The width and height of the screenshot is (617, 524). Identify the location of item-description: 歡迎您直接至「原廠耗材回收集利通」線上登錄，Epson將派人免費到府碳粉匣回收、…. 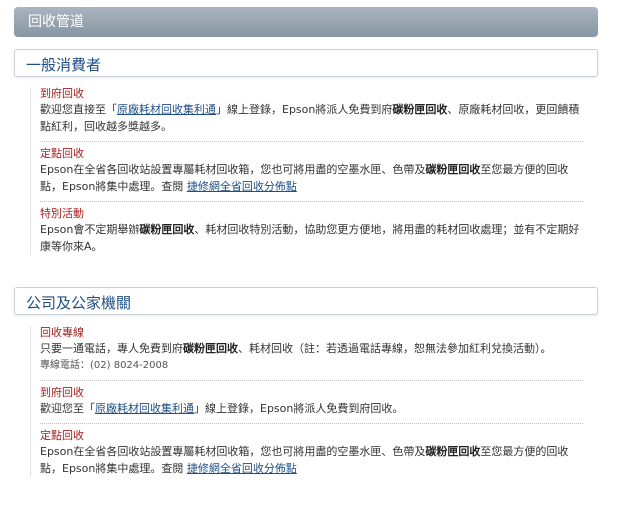
(310, 118).